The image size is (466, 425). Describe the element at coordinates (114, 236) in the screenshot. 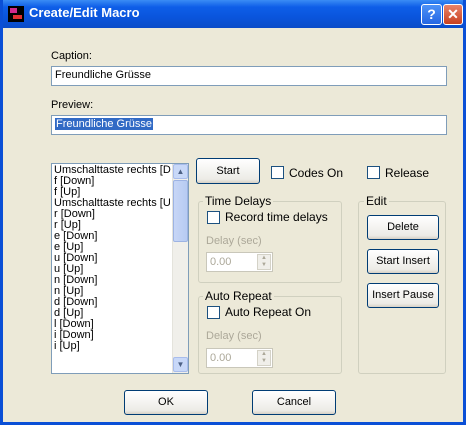

I see `list-item: e [Down]` at that location.